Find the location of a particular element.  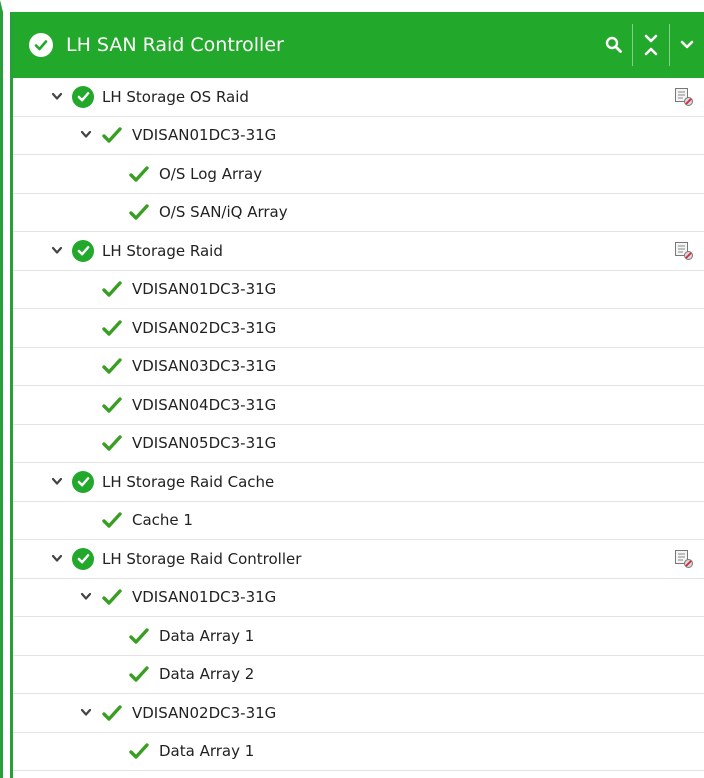

tree-row: O/S Log Array is located at coordinates (358, 174).